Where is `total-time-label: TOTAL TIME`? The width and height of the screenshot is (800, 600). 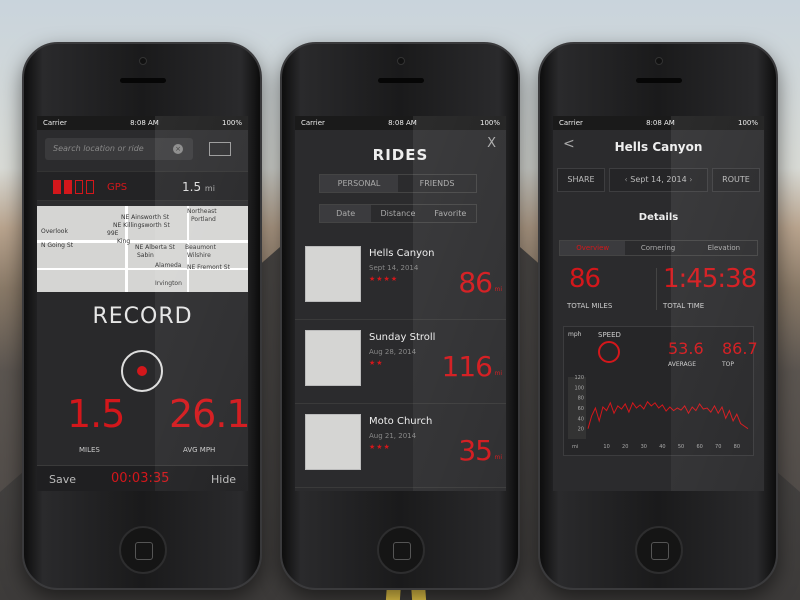 total-time-label: TOTAL TIME is located at coordinates (684, 306).